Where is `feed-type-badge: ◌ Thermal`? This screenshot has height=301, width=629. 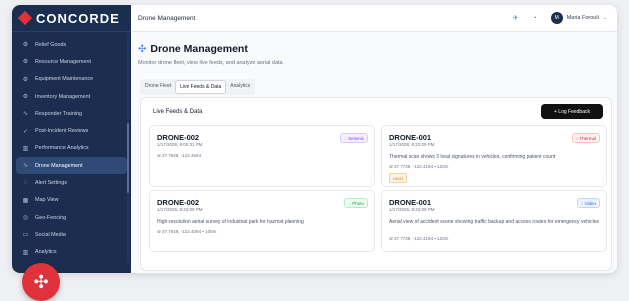 feed-type-badge: ◌ Thermal is located at coordinates (585, 138).